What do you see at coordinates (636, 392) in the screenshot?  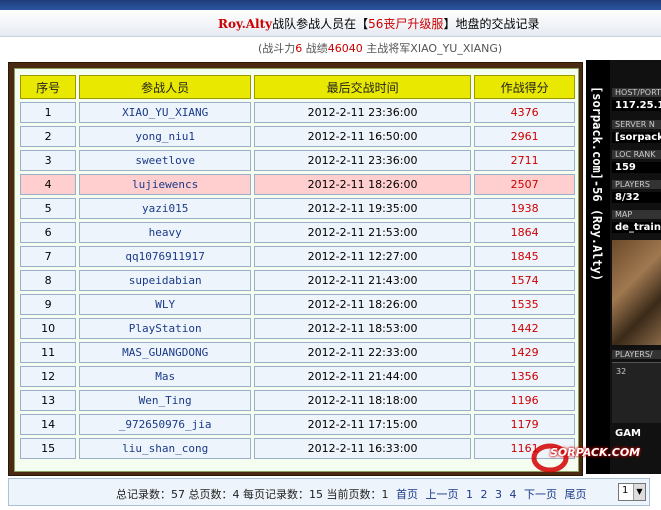 I see `players-graph: 32` at bounding box center [636, 392].